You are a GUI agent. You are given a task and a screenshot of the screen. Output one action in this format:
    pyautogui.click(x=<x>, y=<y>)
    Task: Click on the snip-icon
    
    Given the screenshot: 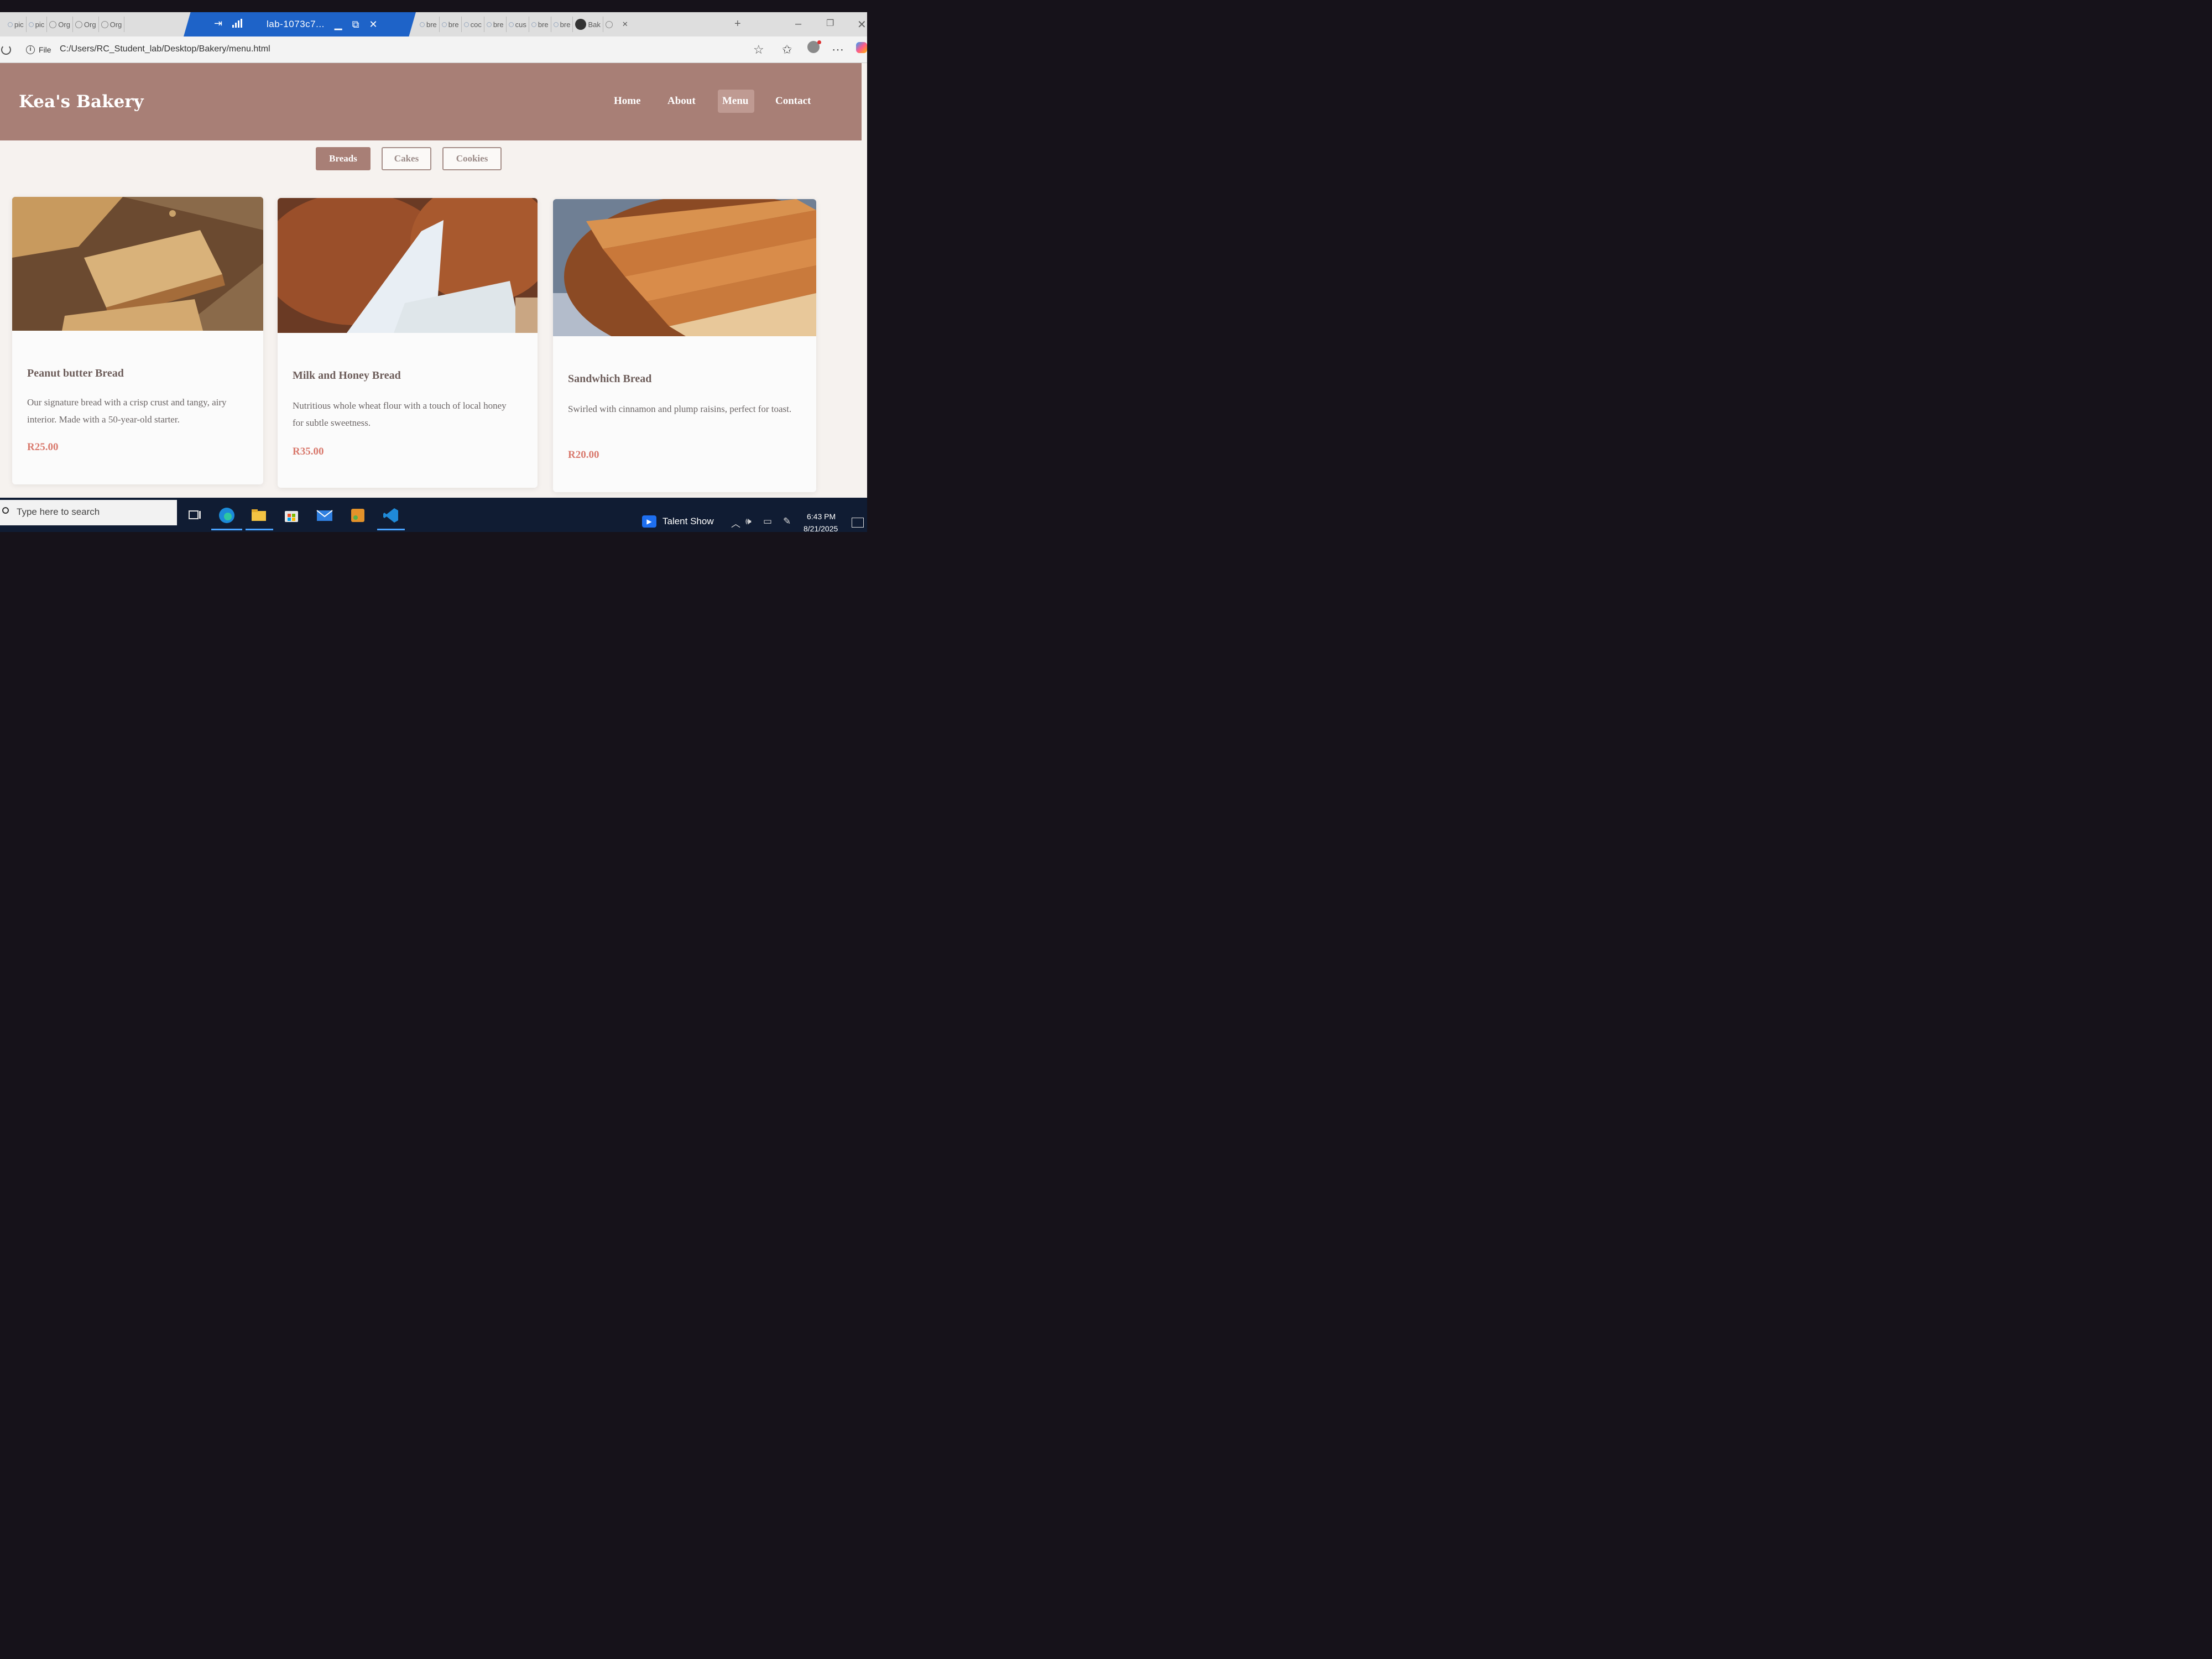 What is the action you would take?
    pyautogui.click(x=358, y=515)
    